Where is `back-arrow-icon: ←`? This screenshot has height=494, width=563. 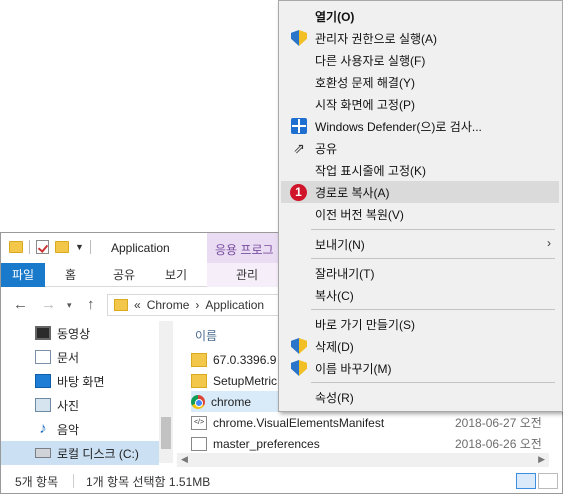
back-arrow-icon: ← is located at coordinates (20, 304).